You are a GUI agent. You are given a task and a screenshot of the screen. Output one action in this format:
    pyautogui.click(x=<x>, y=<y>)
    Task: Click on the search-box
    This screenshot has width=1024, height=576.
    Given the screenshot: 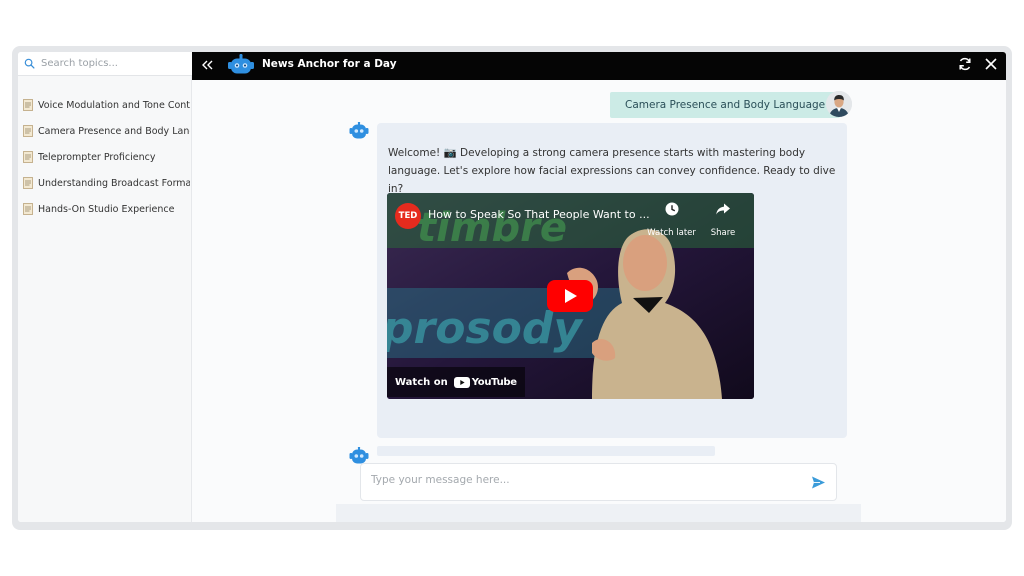 What is the action you would take?
    pyautogui.click(x=105, y=64)
    